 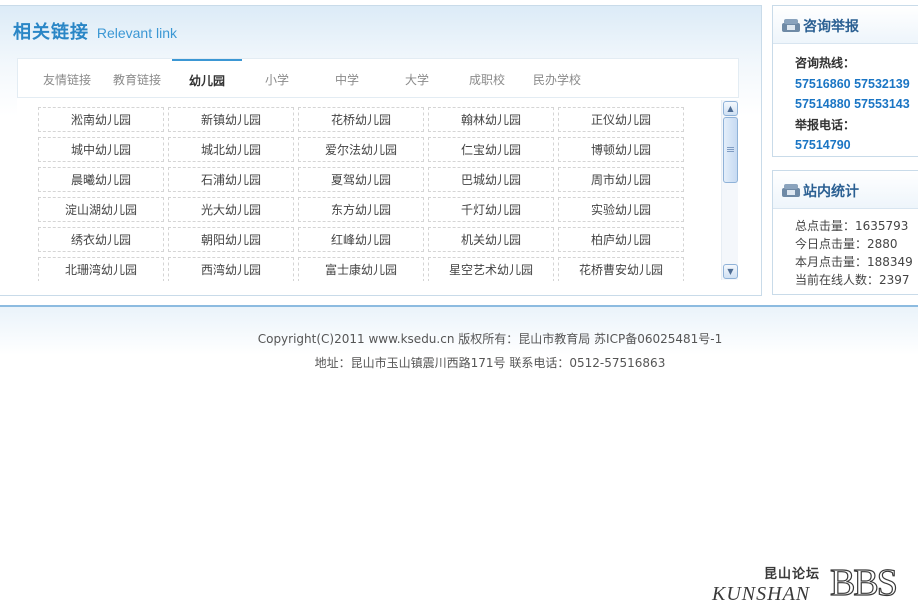 What do you see at coordinates (347, 78) in the screenshot?
I see `tab-middle-school: 中学` at bounding box center [347, 78].